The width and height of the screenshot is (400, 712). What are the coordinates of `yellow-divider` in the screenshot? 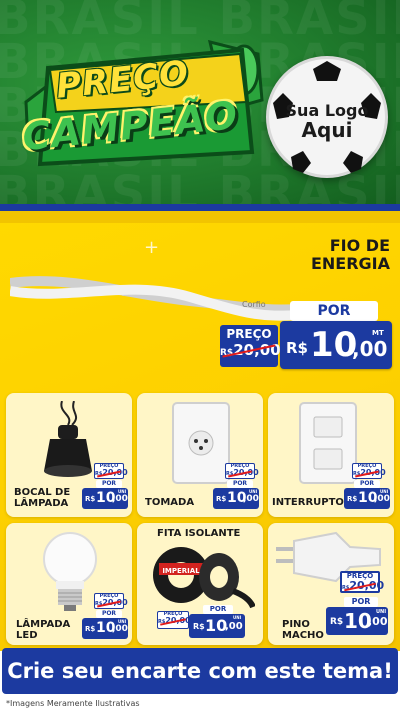 It's located at (200, 217).